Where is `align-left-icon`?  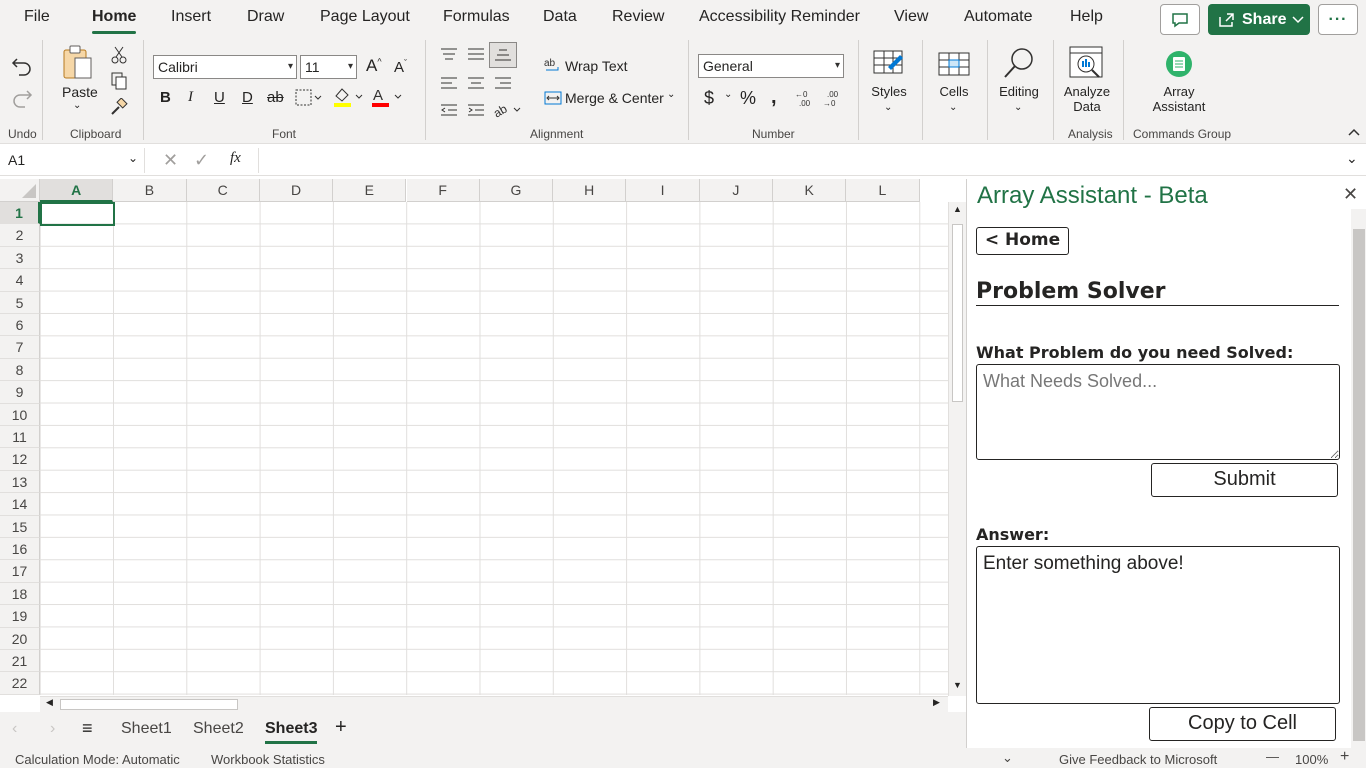 align-left-icon is located at coordinates (449, 83).